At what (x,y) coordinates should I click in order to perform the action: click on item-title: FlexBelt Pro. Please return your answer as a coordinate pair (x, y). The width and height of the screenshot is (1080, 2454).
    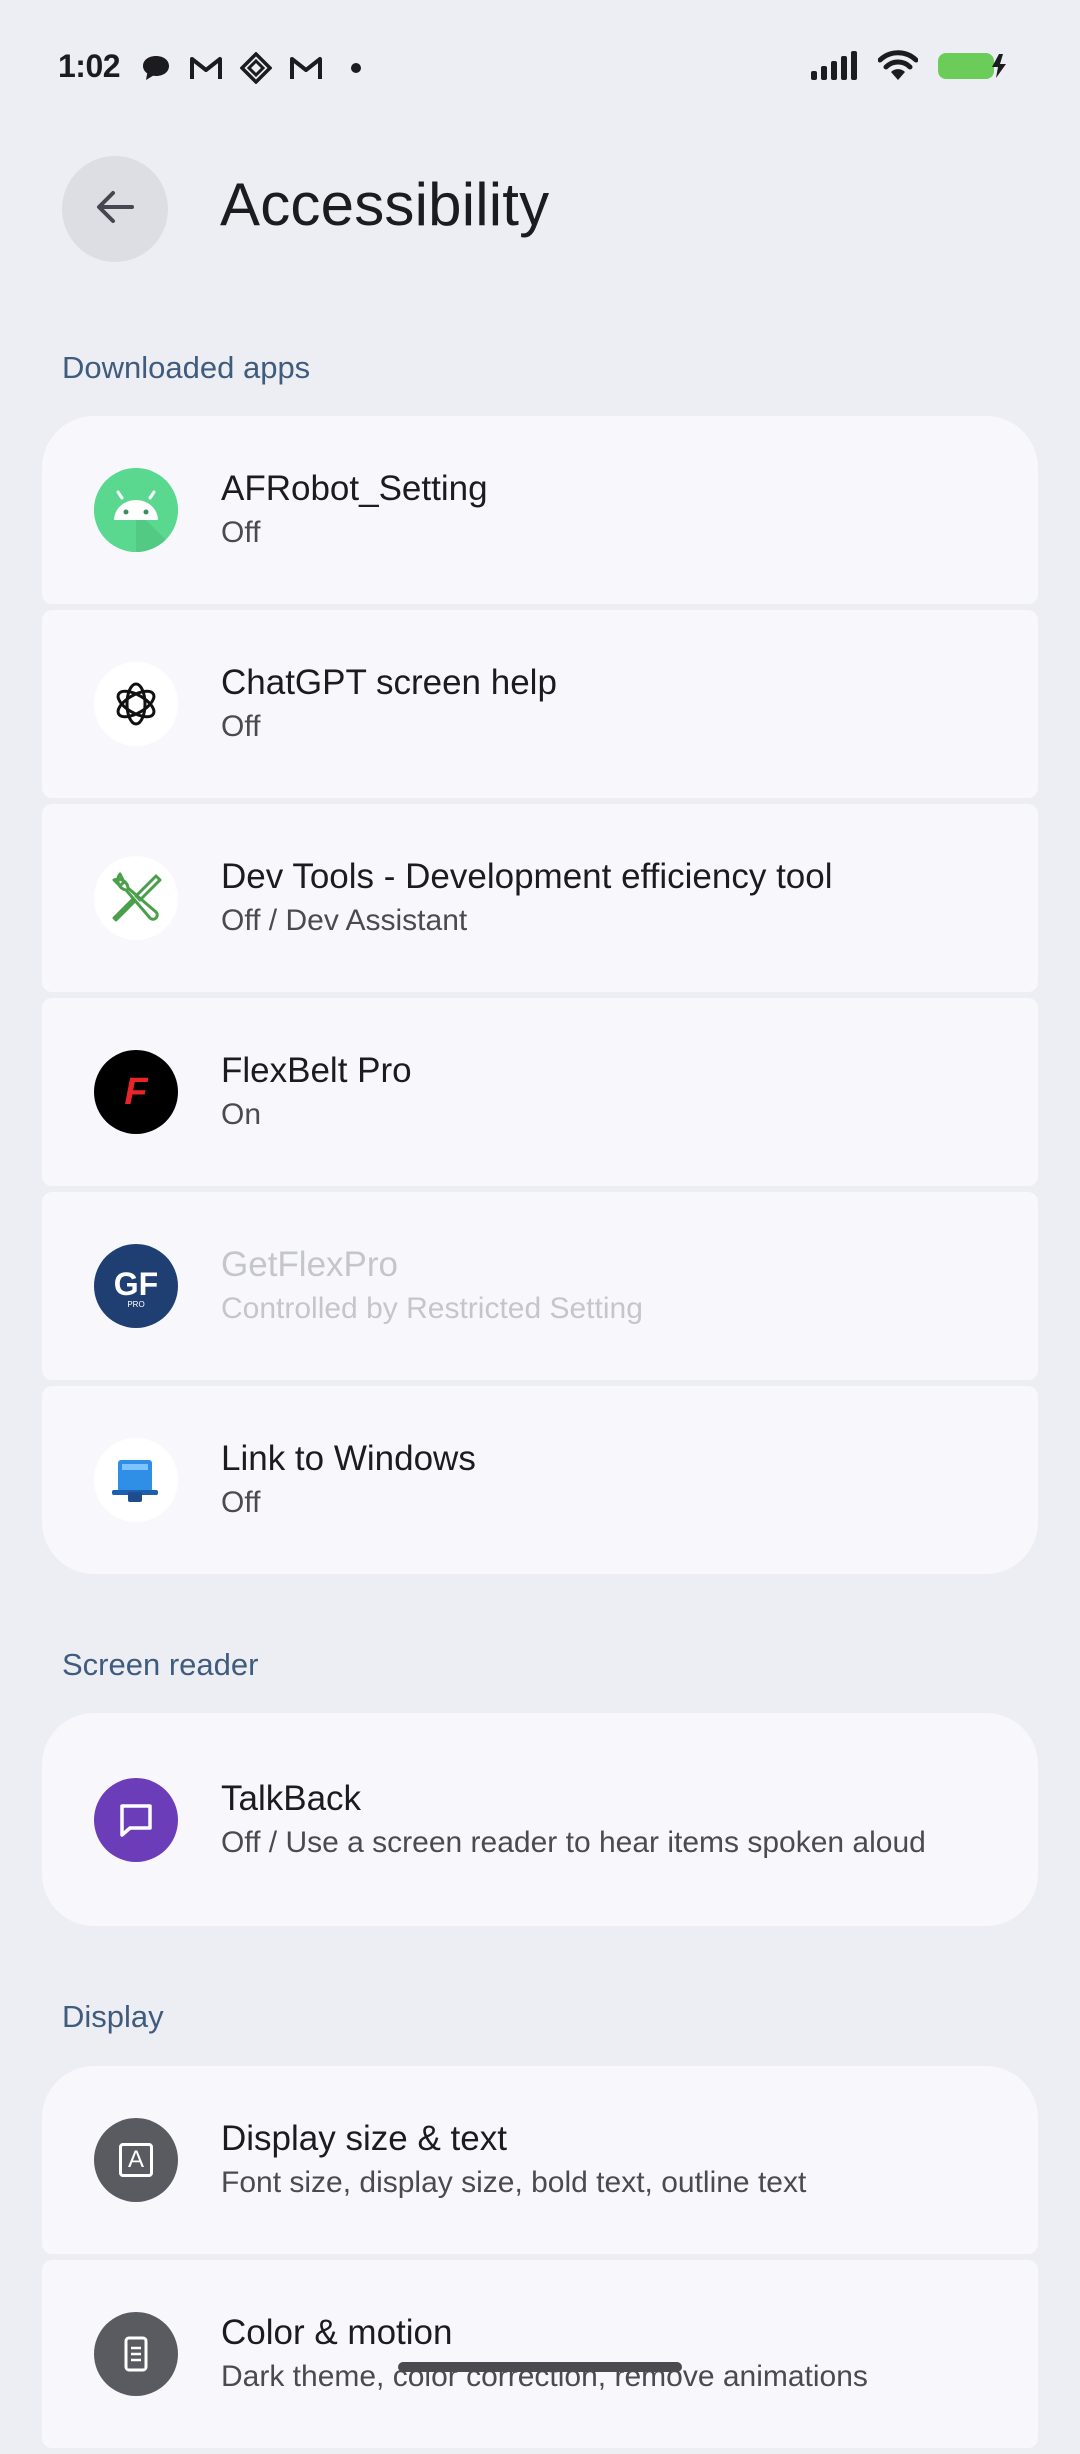
    Looking at the image, I should click on (316, 1070).